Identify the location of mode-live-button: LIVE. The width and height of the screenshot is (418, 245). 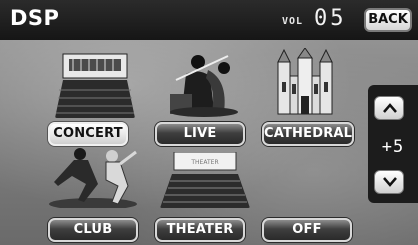
(200, 134).